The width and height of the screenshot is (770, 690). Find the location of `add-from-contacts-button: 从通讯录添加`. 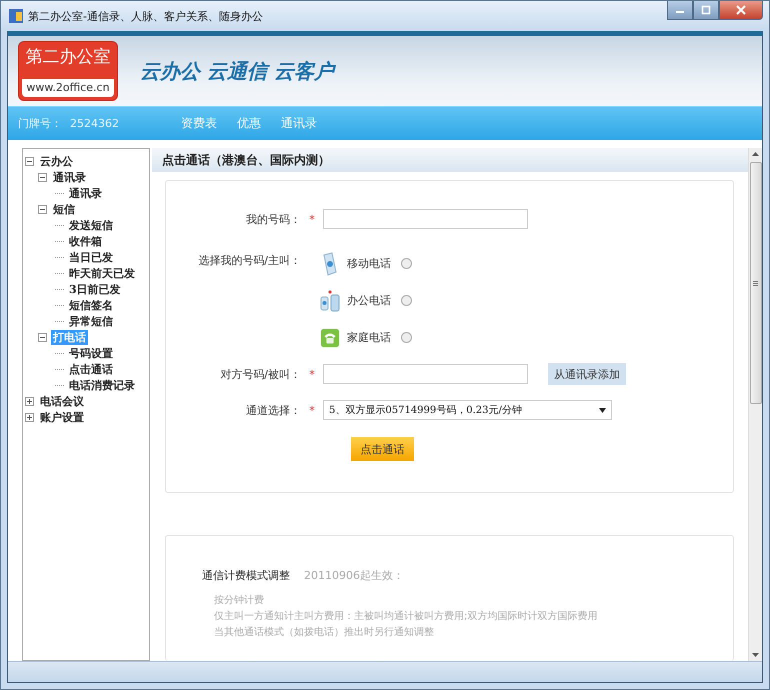

add-from-contacts-button: 从通讯录添加 is located at coordinates (587, 374).